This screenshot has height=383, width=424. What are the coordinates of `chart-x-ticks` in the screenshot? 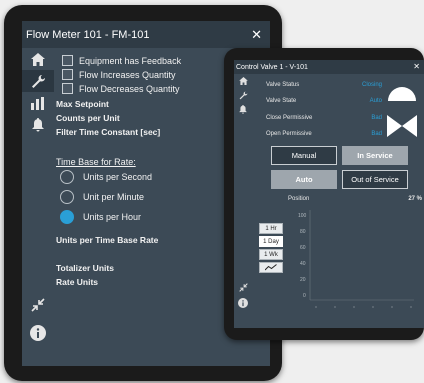 It's located at (363, 307).